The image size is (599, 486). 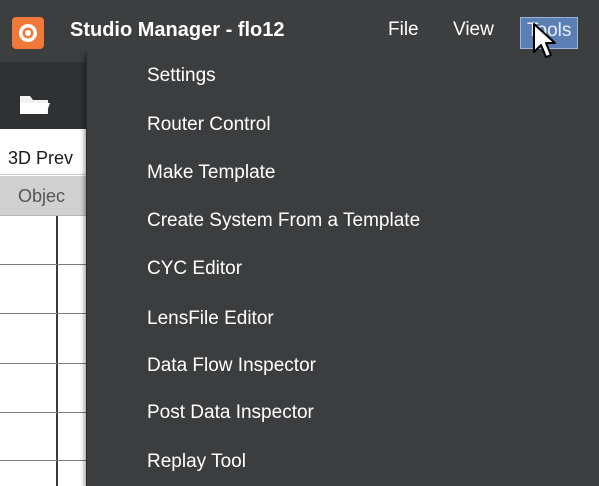 What do you see at coordinates (403, 30) in the screenshot?
I see `menu-file: File` at bounding box center [403, 30].